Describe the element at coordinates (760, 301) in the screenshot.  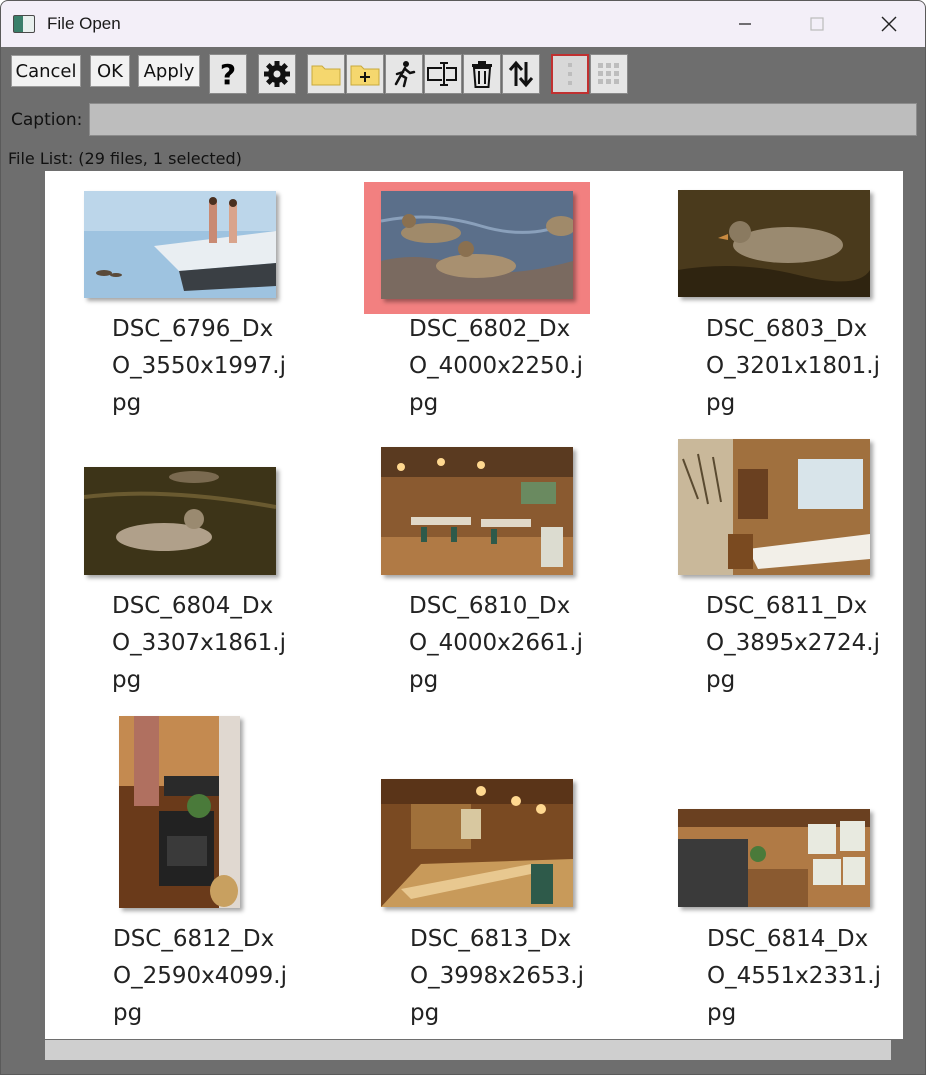
I see `file-item: DSC_6803_Dx O_3201x1801.j pg` at that location.